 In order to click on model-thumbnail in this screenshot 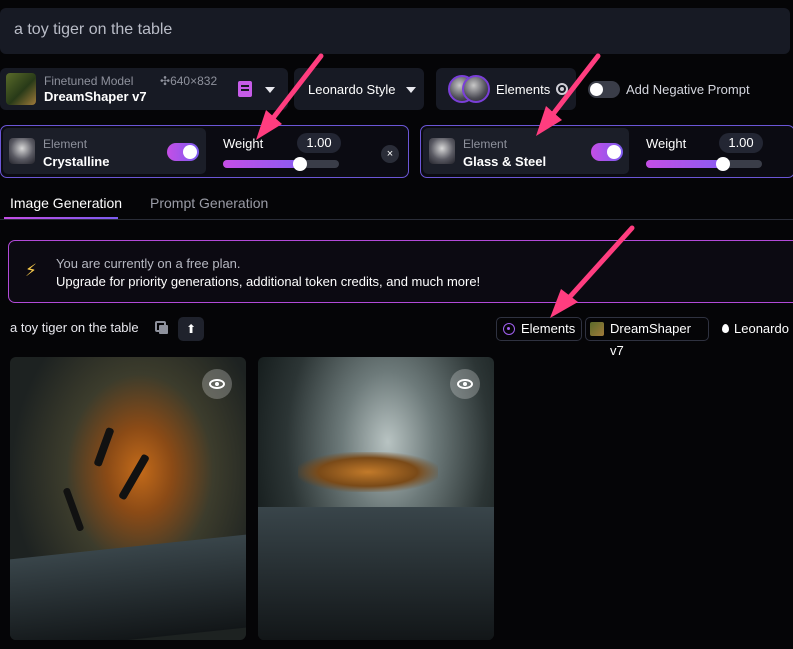, I will do `click(21, 89)`.